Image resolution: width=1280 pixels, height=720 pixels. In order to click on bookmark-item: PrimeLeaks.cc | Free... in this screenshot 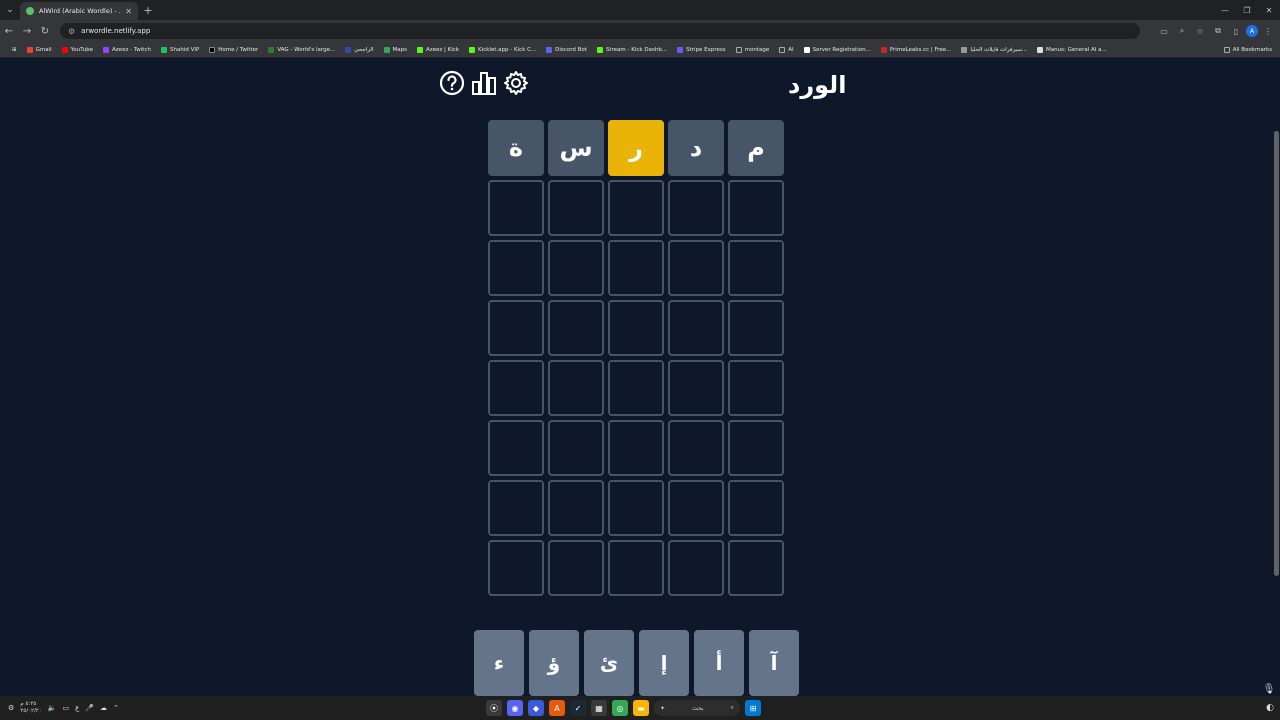, I will do `click(916, 49)`.